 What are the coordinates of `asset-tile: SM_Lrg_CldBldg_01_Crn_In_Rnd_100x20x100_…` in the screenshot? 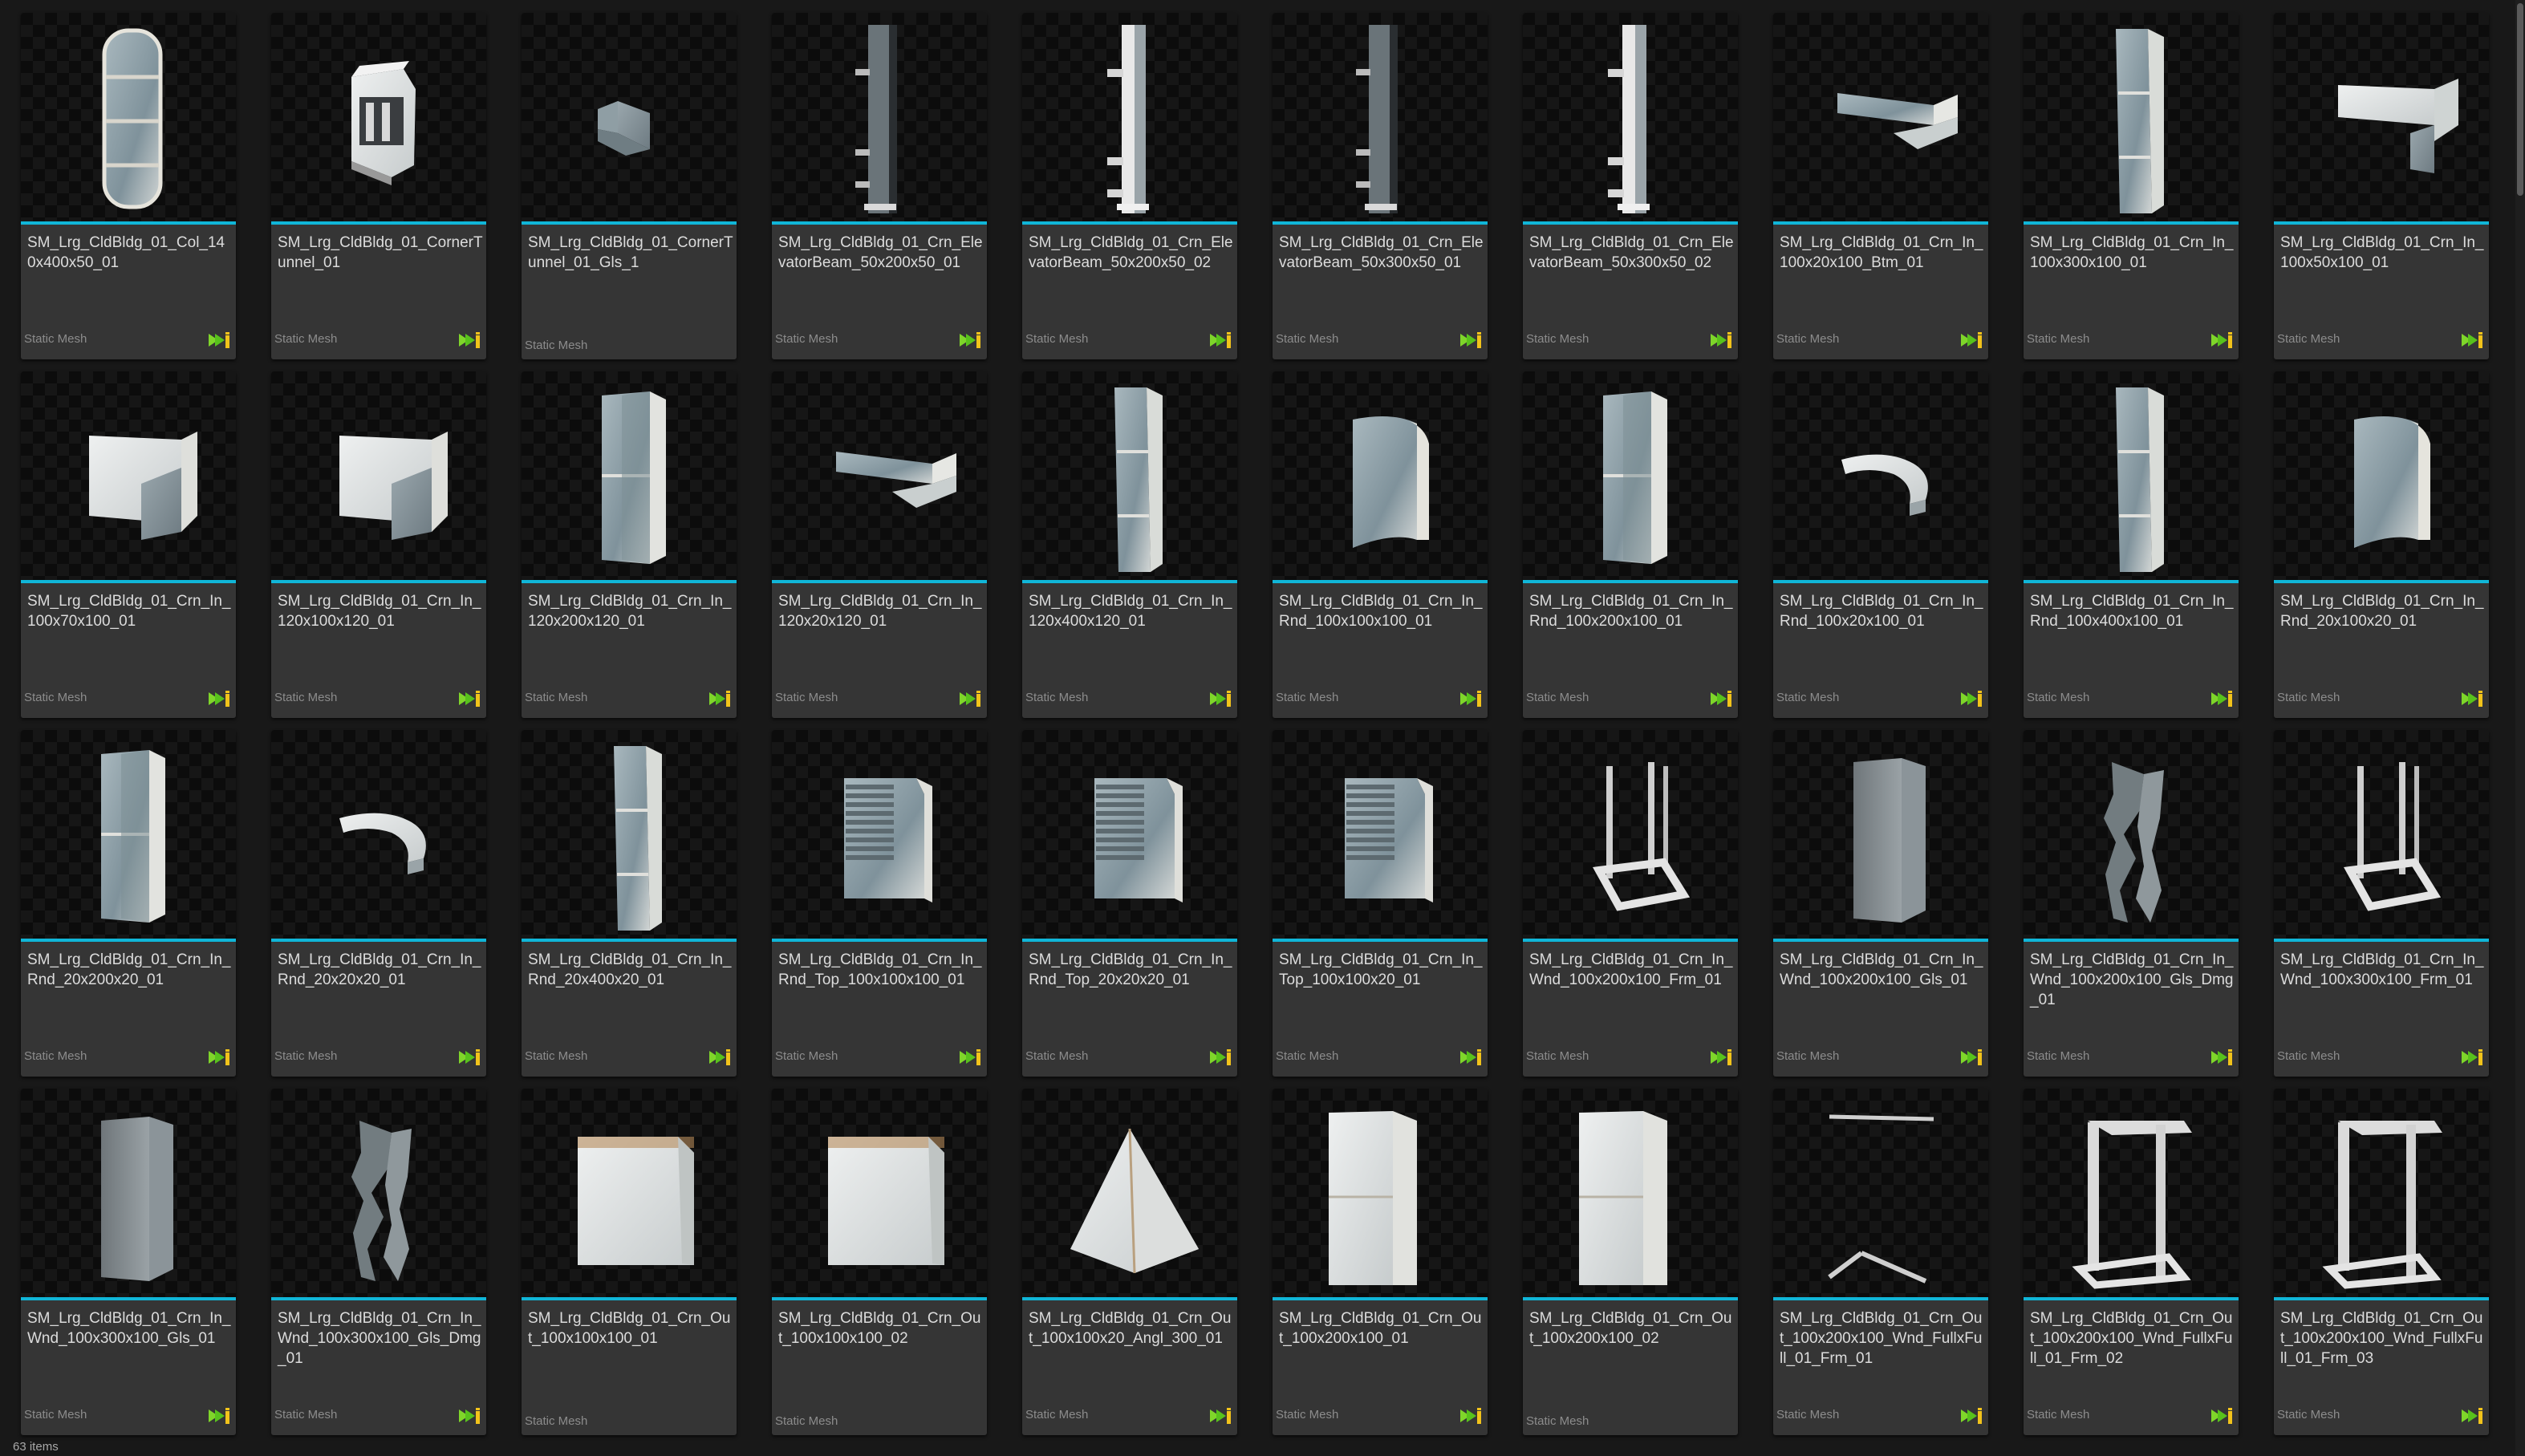 It's located at (1880, 544).